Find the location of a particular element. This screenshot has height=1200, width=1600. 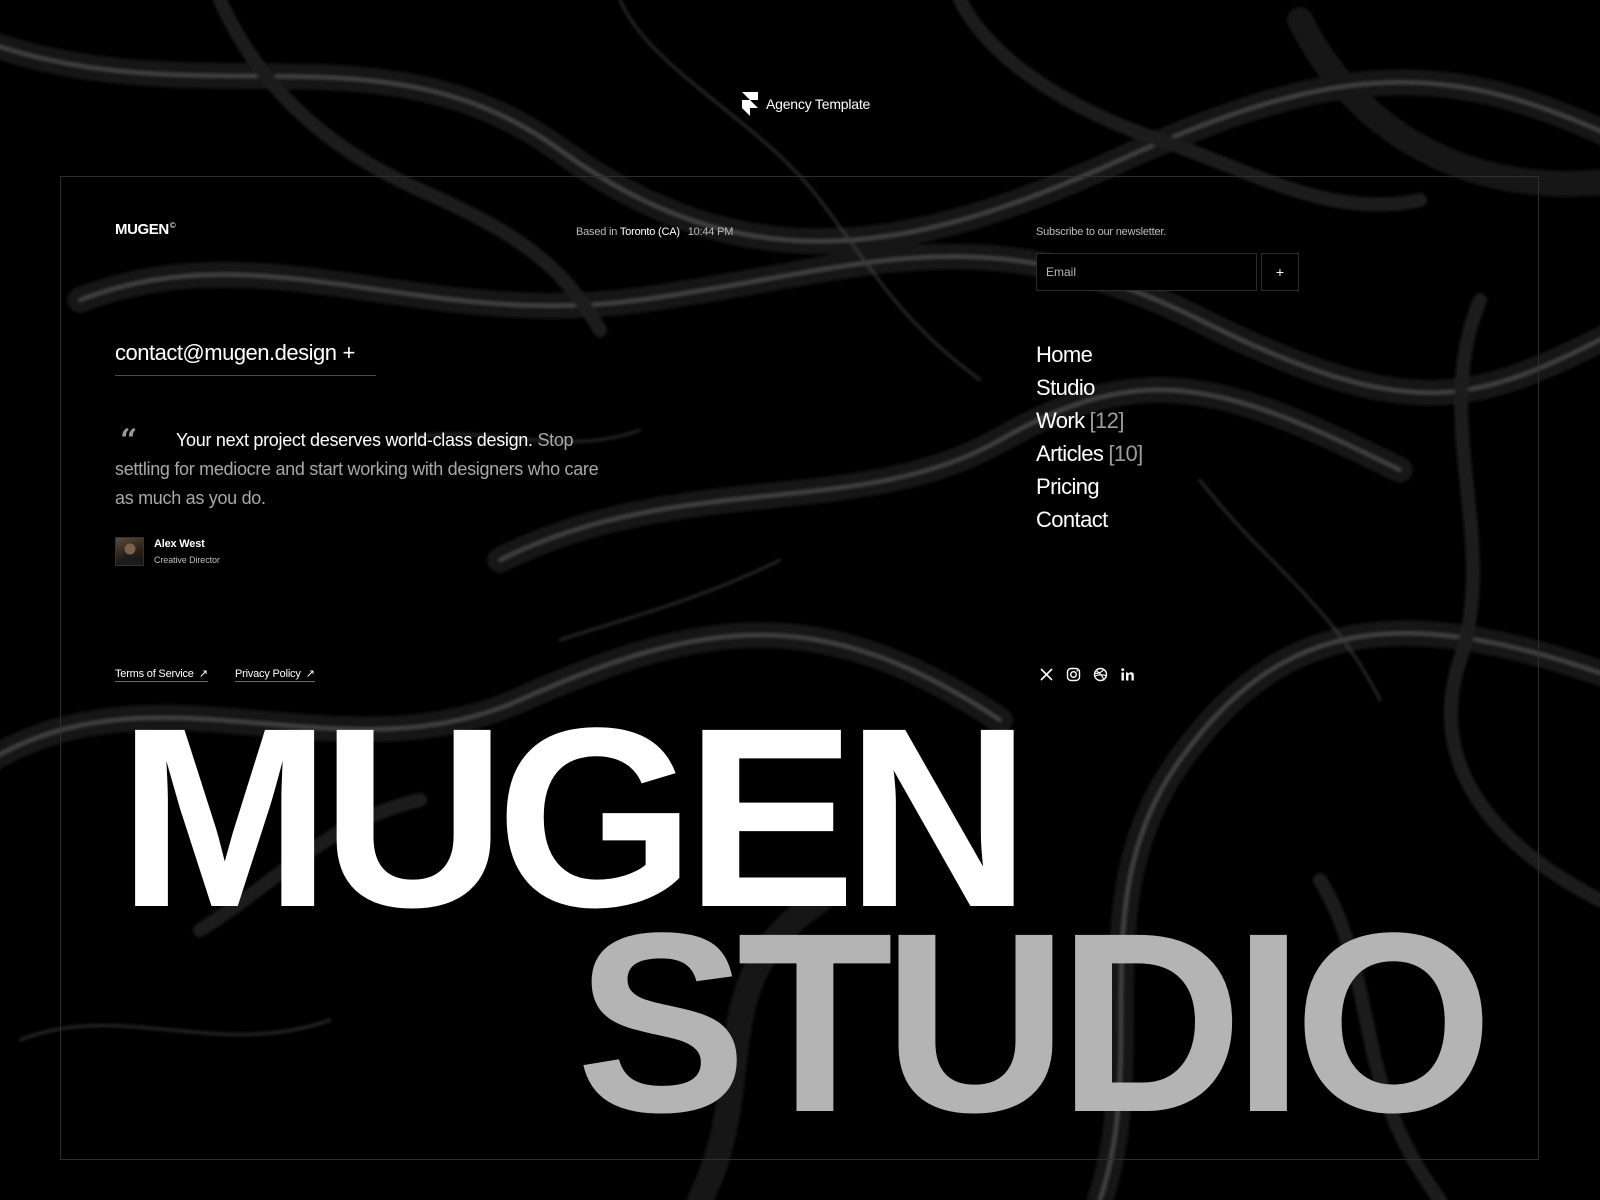

author-avatar is located at coordinates (129, 551).